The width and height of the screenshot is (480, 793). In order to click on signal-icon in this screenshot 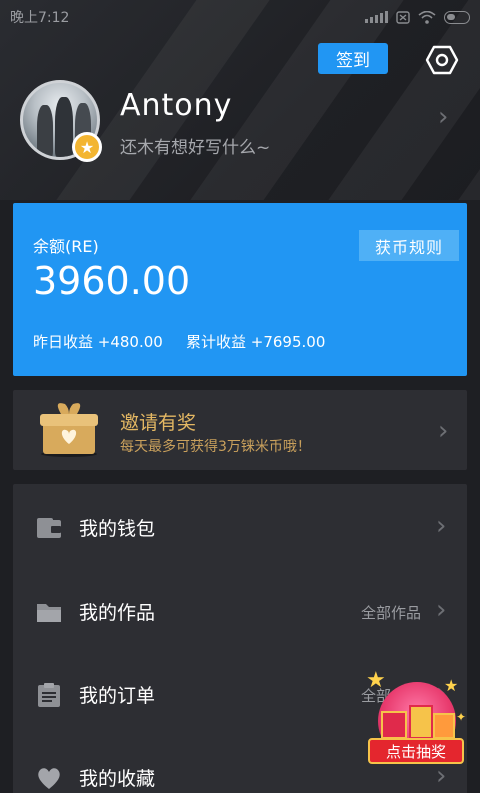, I will do `click(376, 17)`.